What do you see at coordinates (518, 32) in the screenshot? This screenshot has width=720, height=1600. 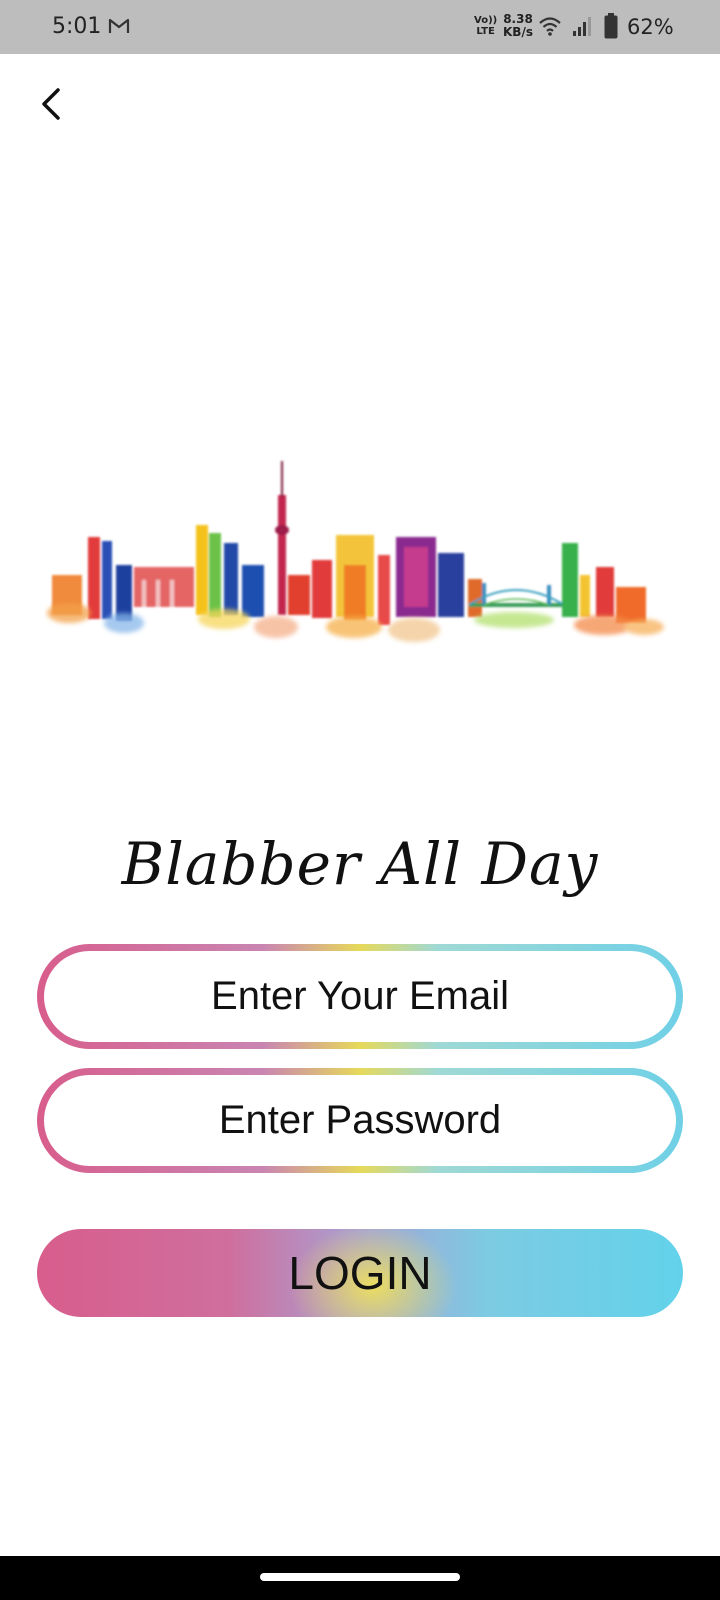 I see `speed-unit: KB/s` at bounding box center [518, 32].